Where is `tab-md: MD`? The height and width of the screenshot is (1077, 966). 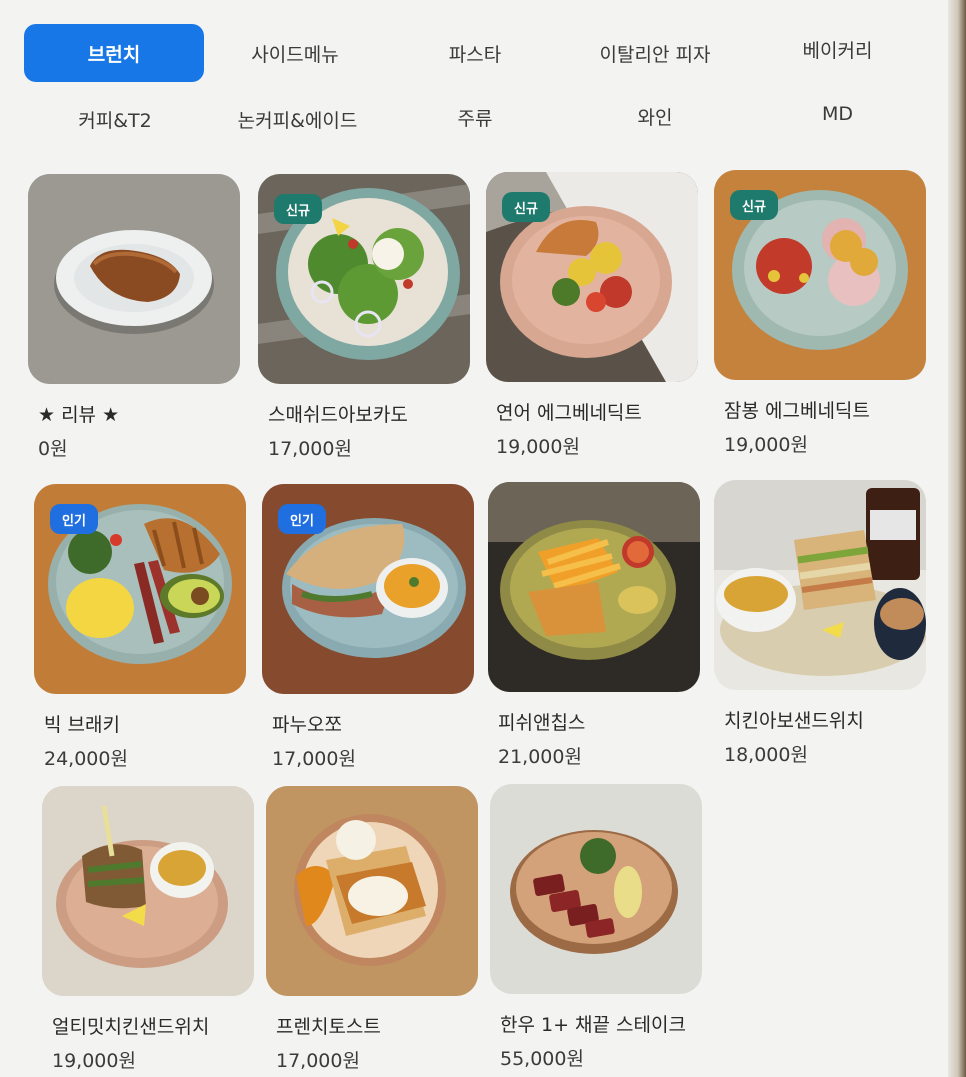
tab-md: MD is located at coordinates (837, 114).